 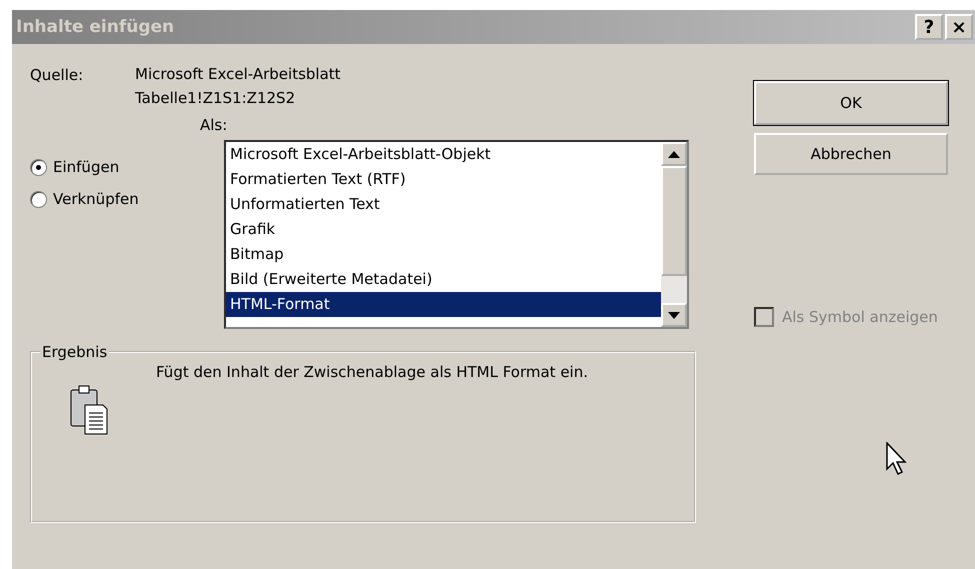 I want to click on list-item: Bitmap, so click(x=443, y=254).